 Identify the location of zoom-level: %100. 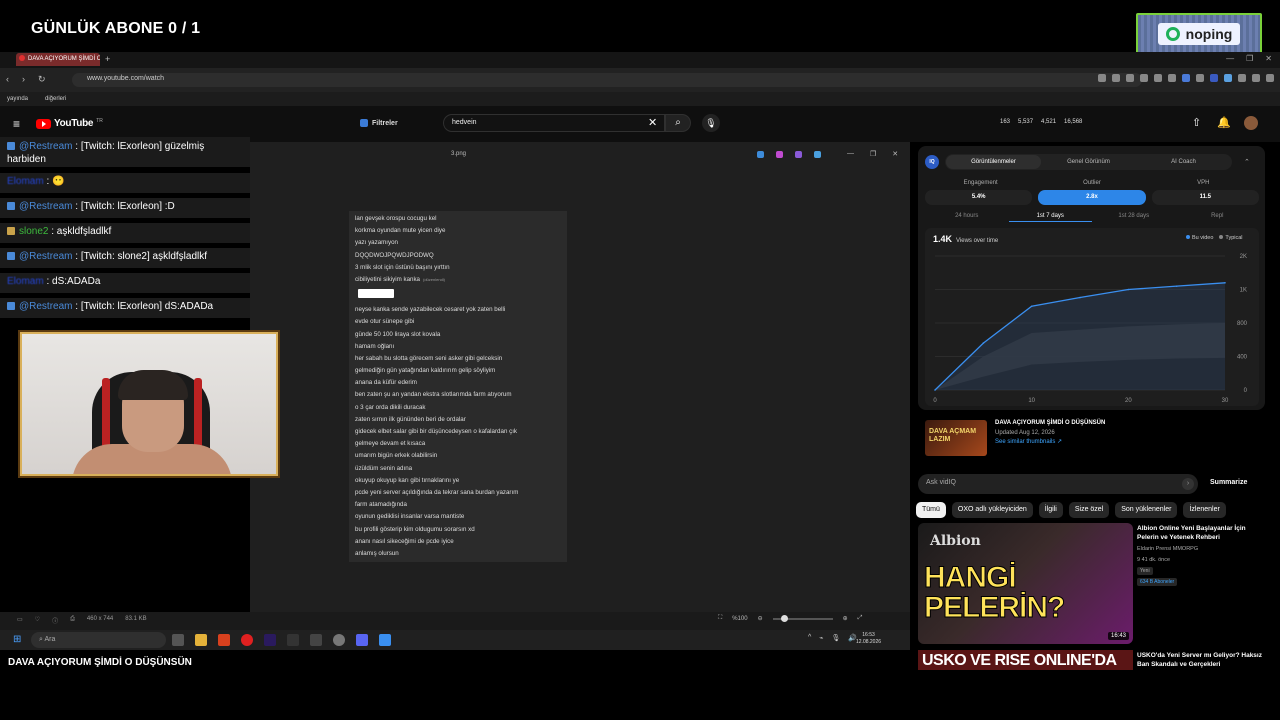
(739, 619).